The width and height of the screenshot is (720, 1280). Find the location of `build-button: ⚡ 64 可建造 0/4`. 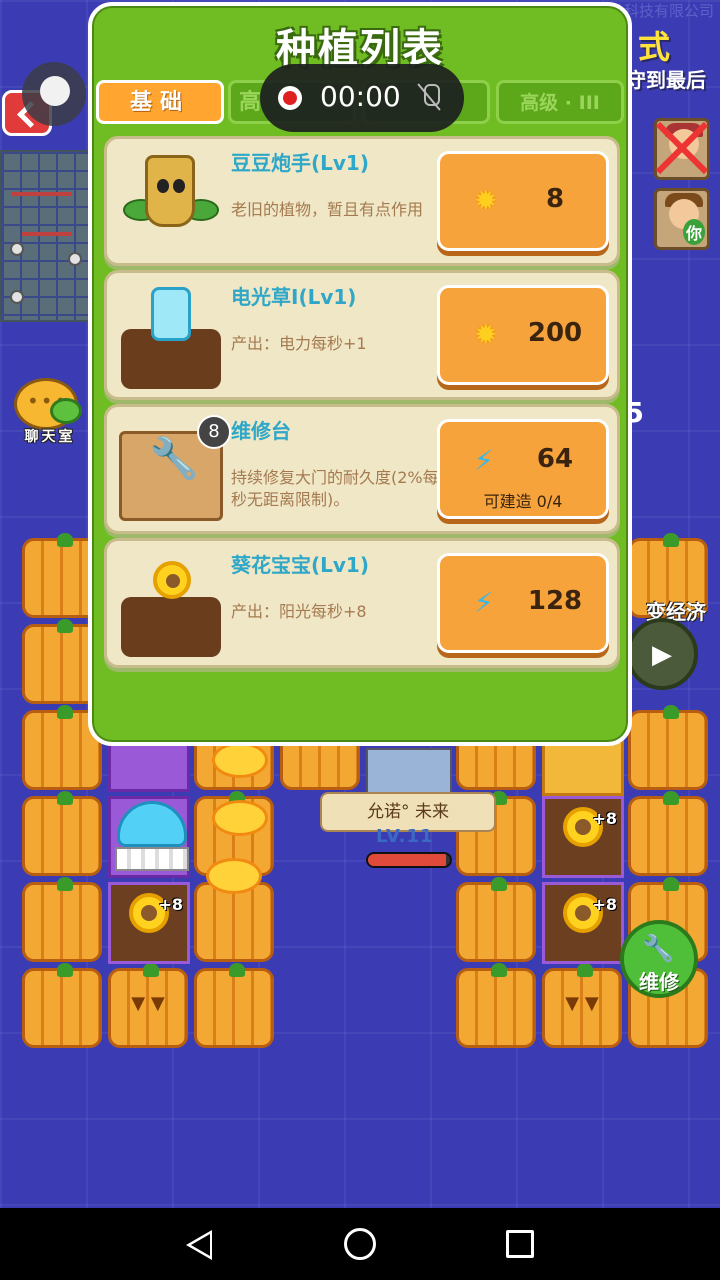

build-button: ⚡ 64 可建造 0/4 is located at coordinates (523, 469).